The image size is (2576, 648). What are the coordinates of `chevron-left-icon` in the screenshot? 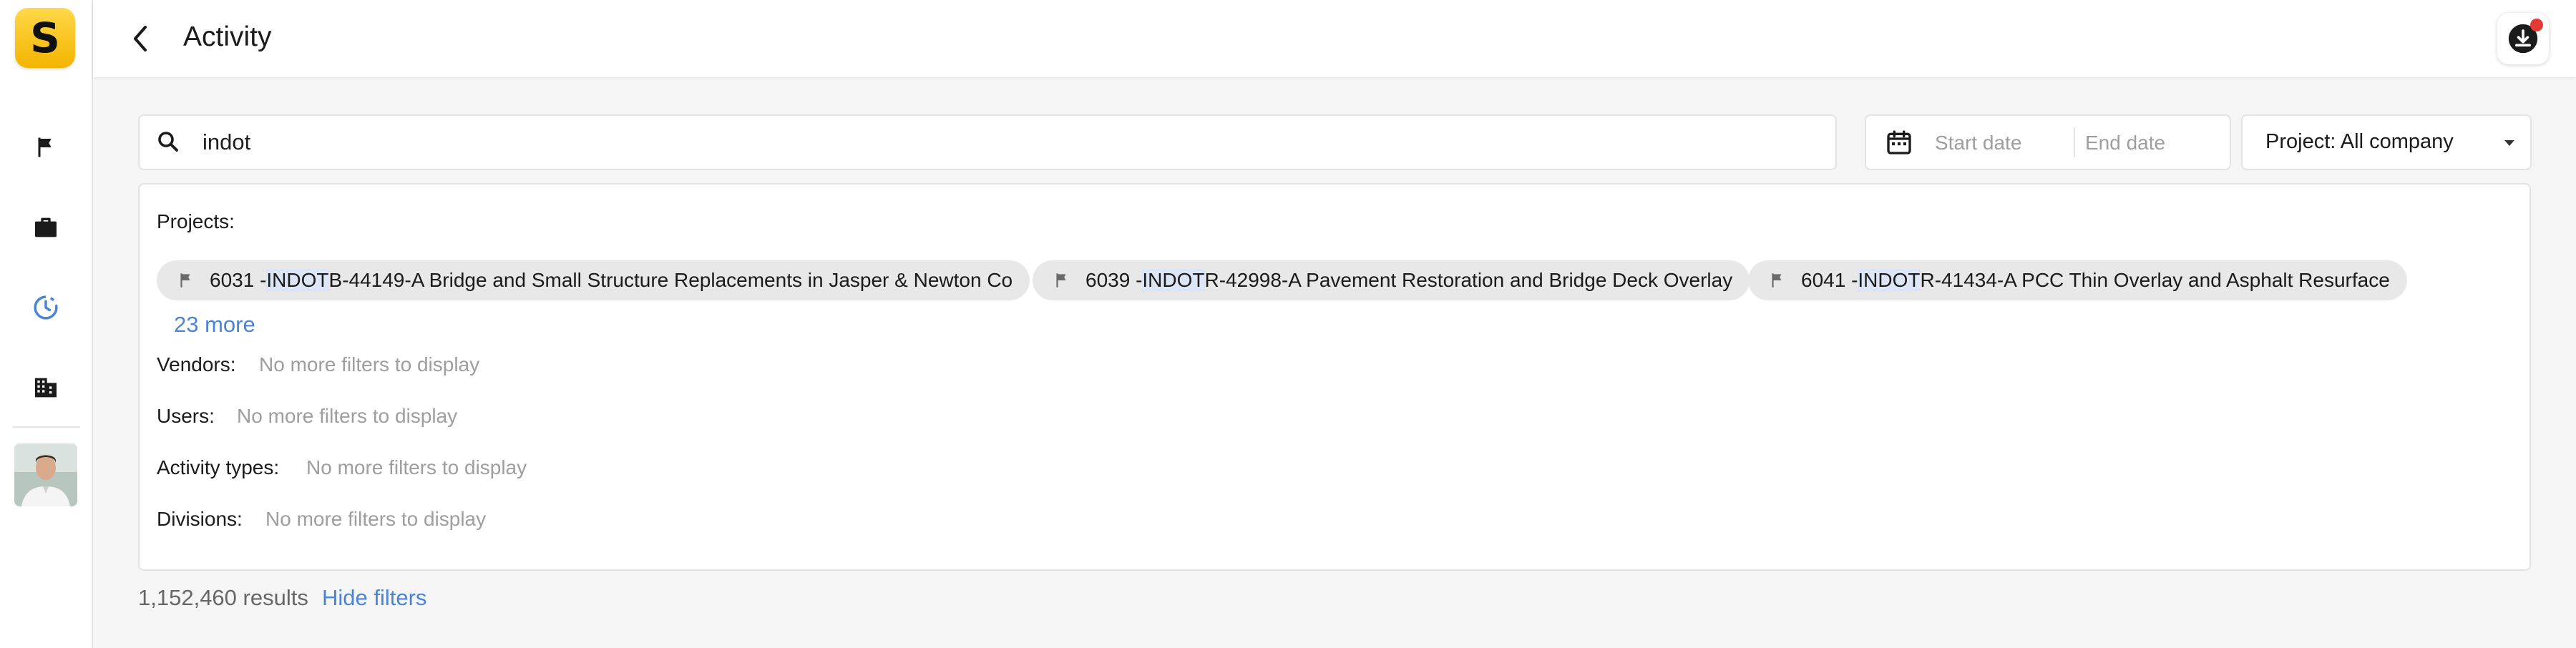 It's located at (140, 38).